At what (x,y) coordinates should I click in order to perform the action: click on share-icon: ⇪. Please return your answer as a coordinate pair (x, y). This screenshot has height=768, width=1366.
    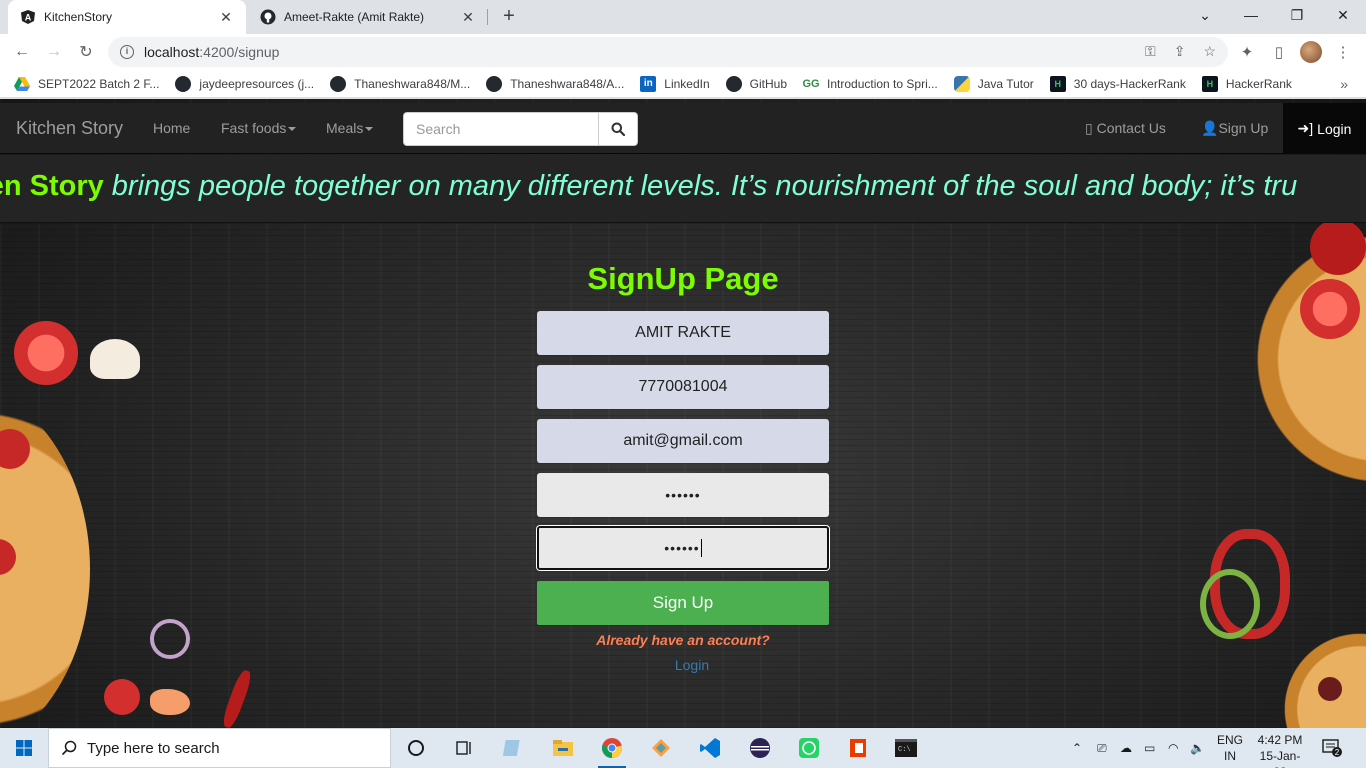
    Looking at the image, I should click on (1180, 51).